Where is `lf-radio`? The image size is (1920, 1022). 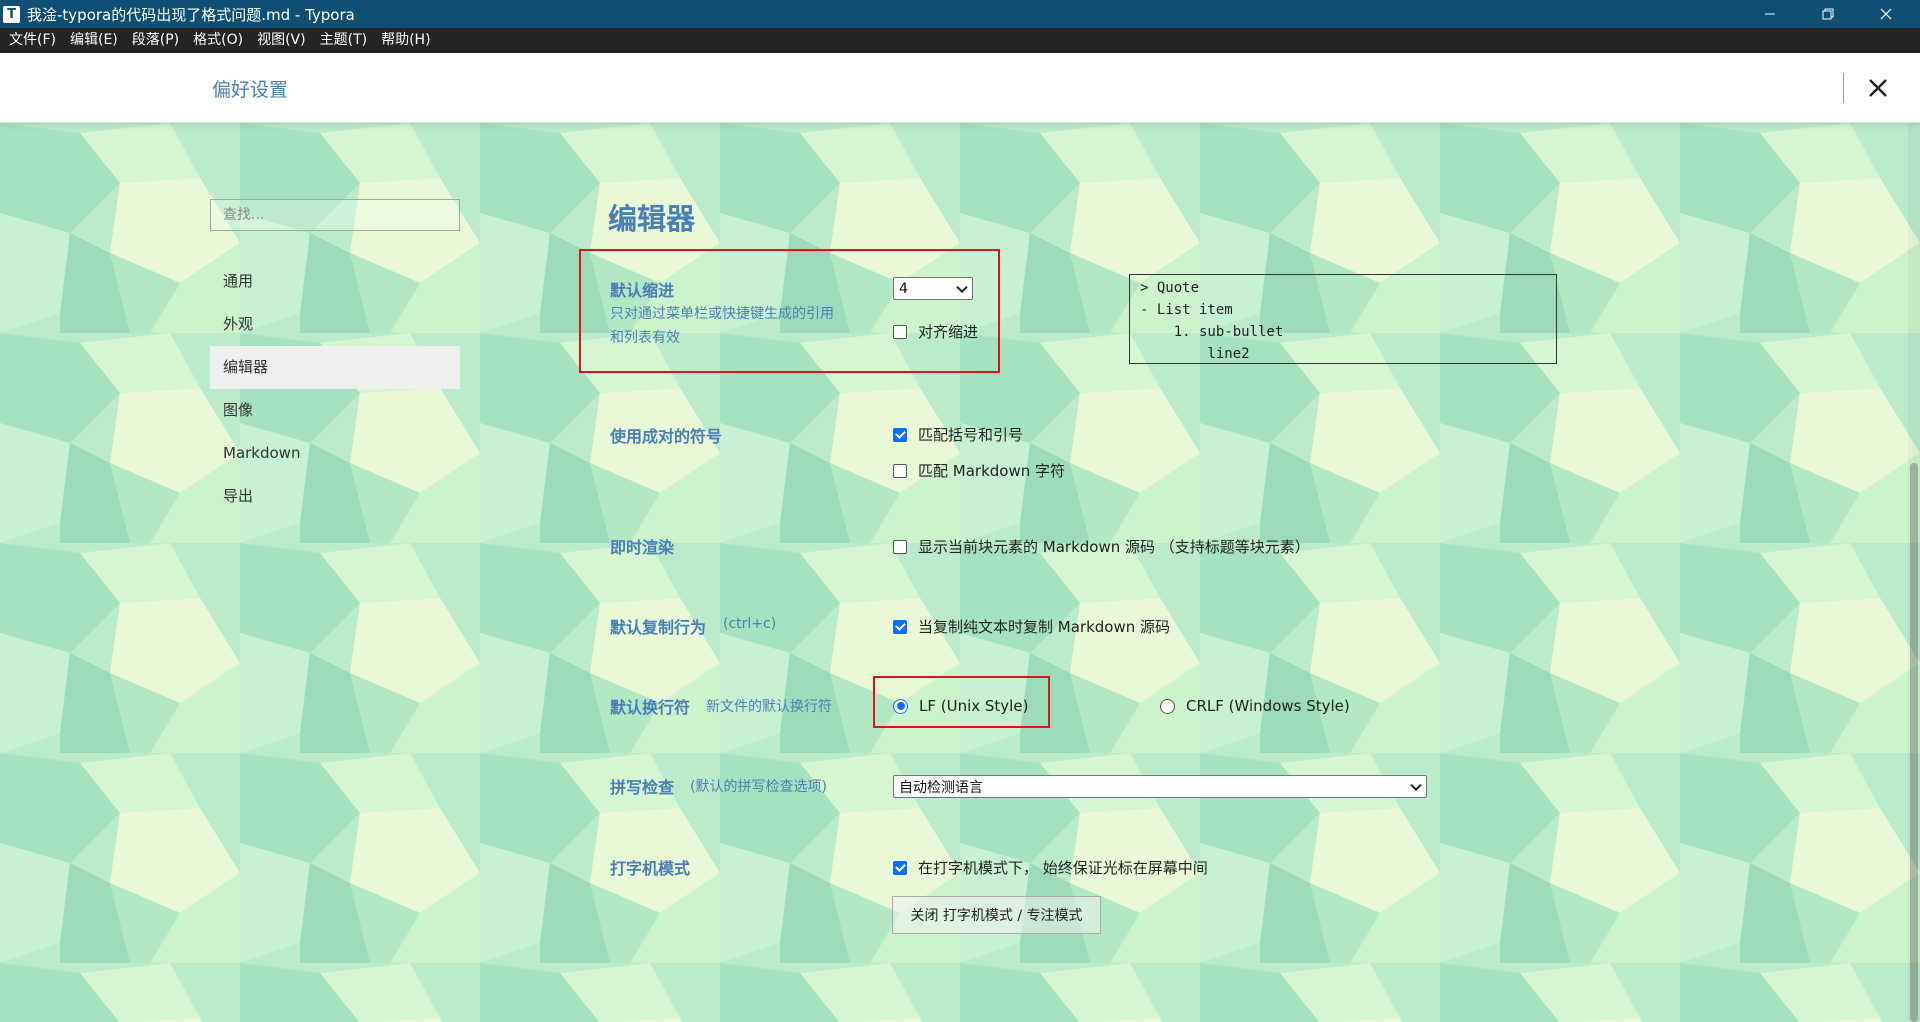 lf-radio is located at coordinates (900, 706).